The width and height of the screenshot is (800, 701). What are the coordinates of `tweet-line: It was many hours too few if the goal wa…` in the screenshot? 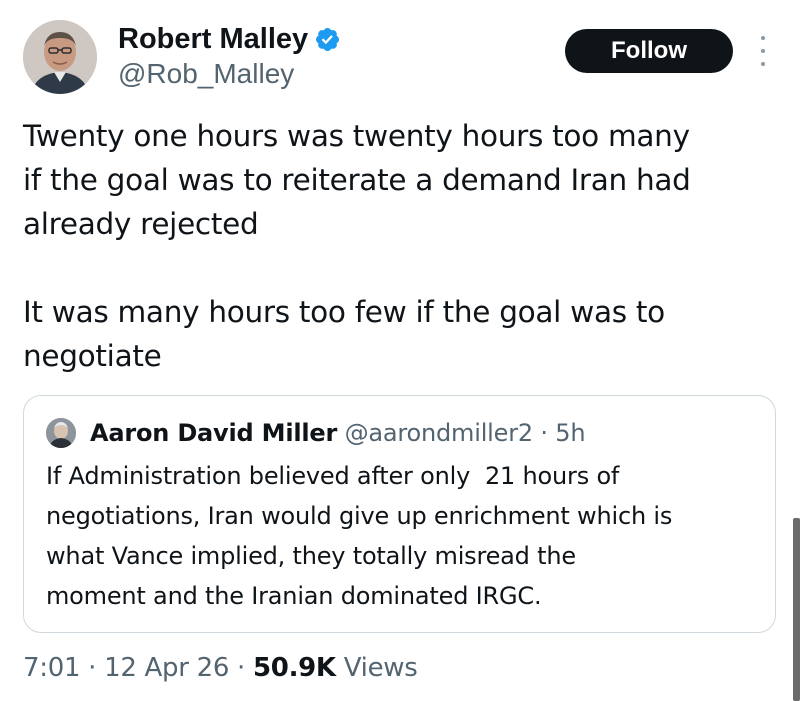 It's located at (344, 312).